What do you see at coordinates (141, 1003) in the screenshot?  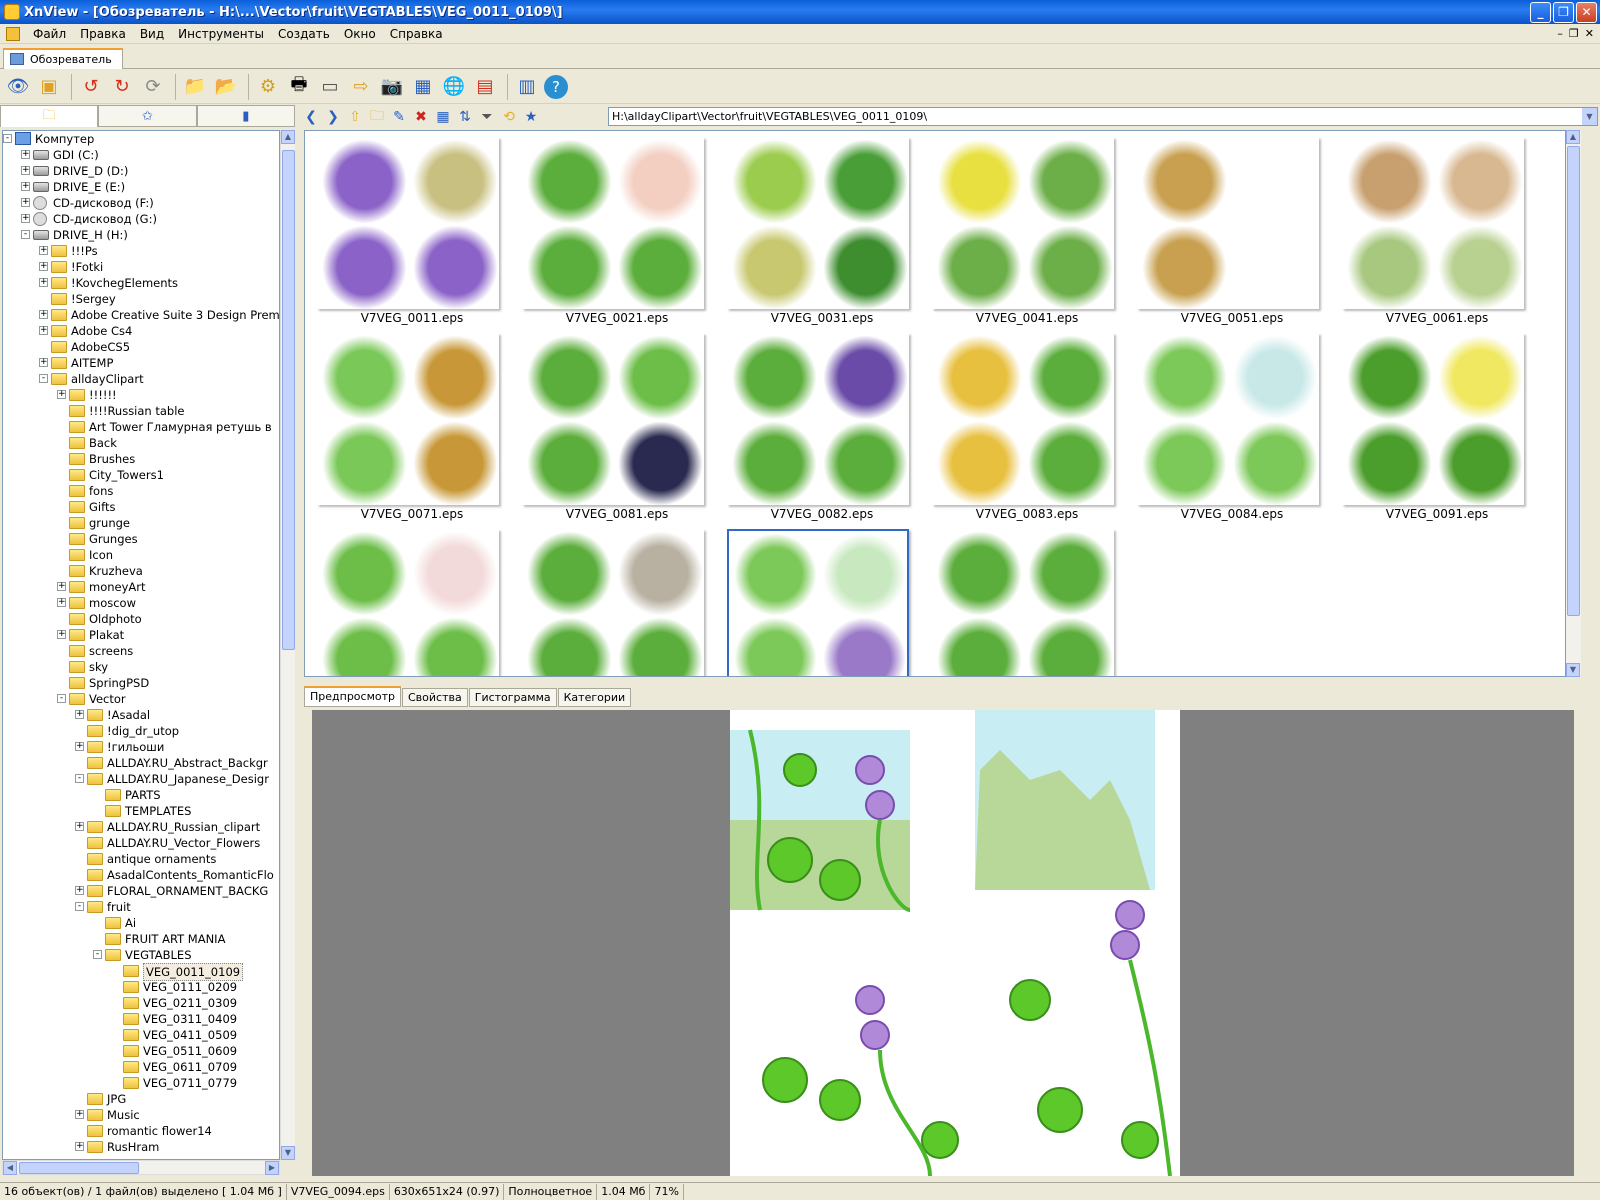 I see `tree-item: VEG_0211_0309` at bounding box center [141, 1003].